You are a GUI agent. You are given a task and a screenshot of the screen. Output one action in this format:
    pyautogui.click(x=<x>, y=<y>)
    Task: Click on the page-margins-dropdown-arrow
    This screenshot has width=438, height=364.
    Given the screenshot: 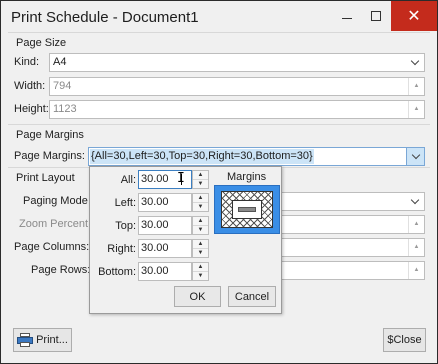 What is the action you would take?
    pyautogui.click(x=415, y=156)
    